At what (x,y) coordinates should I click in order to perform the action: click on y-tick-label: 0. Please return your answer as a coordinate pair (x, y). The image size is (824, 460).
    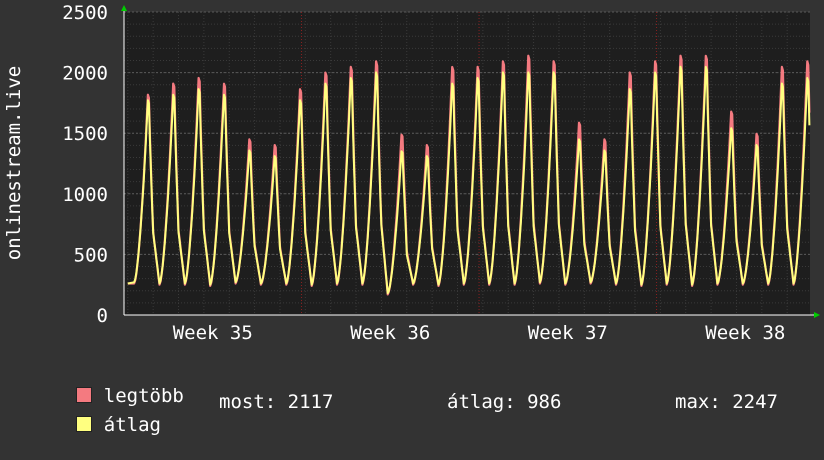
    Looking at the image, I should click on (102, 316).